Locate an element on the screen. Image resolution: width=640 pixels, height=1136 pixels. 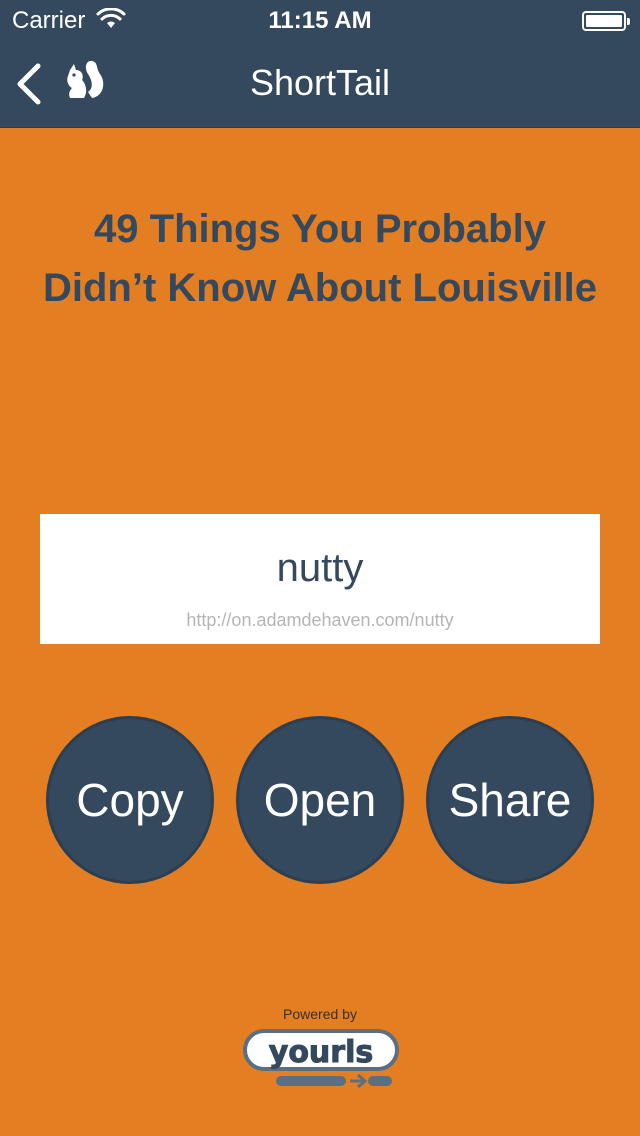
open-button: Open is located at coordinates (320, 800).